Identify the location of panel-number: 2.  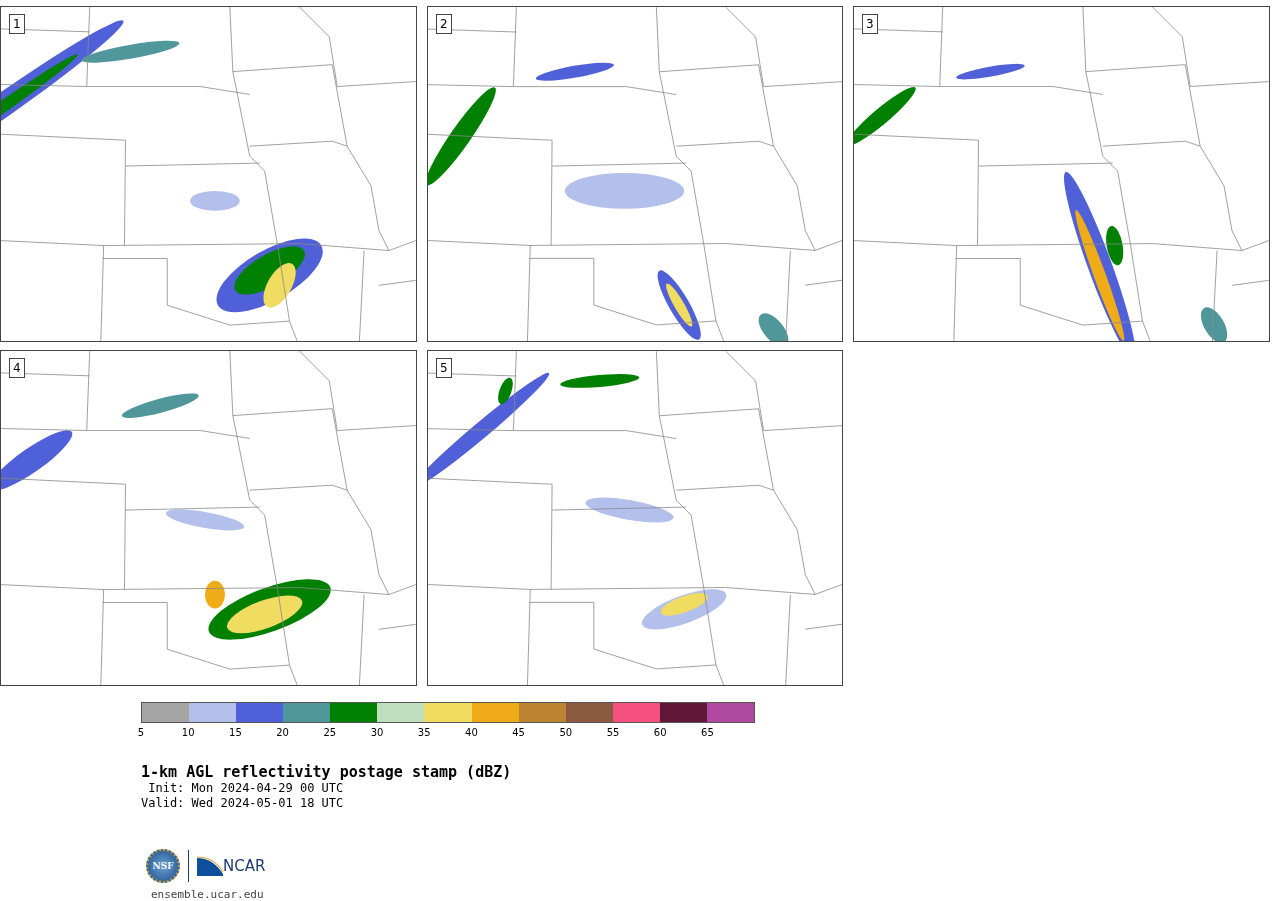
(444, 24).